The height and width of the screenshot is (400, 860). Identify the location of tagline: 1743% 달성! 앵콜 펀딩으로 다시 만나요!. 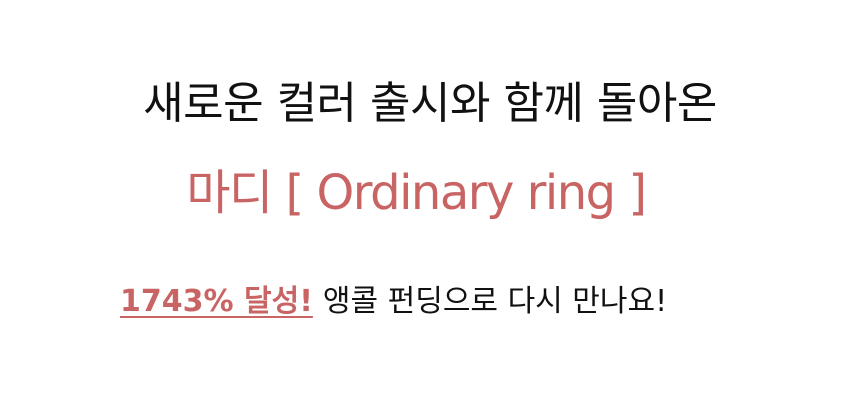
(393, 302).